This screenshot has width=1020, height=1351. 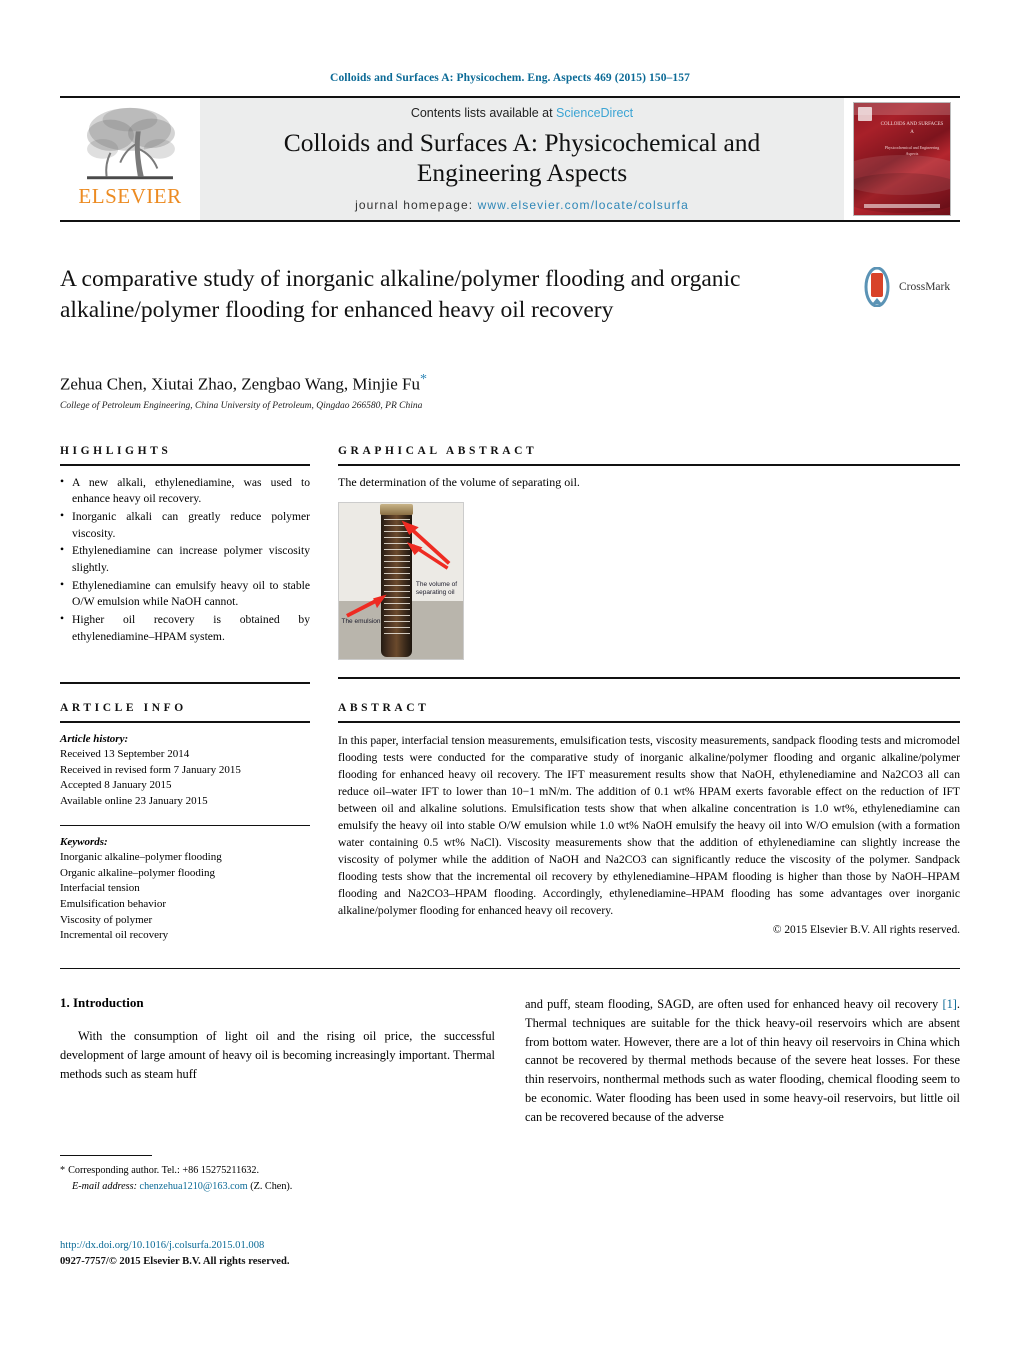 I want to click on cylinder-cap, so click(x=396, y=510).